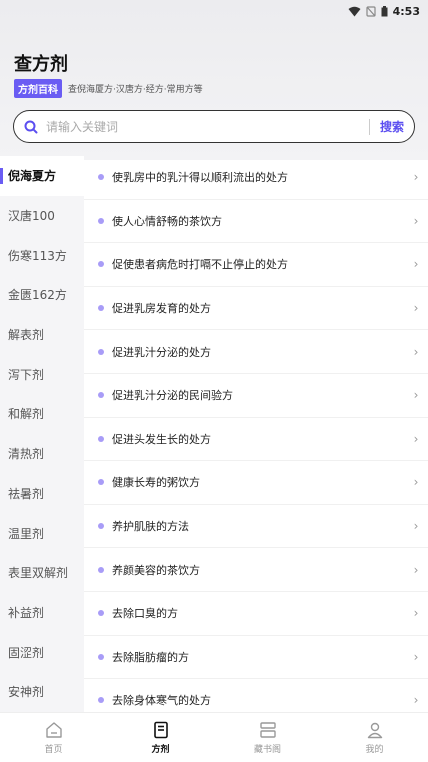 This screenshot has width=428, height=762. What do you see at coordinates (214, 737) in the screenshot?
I see `bottom-tab-bar: 首页 方剂 藏书阁 我的` at bounding box center [214, 737].